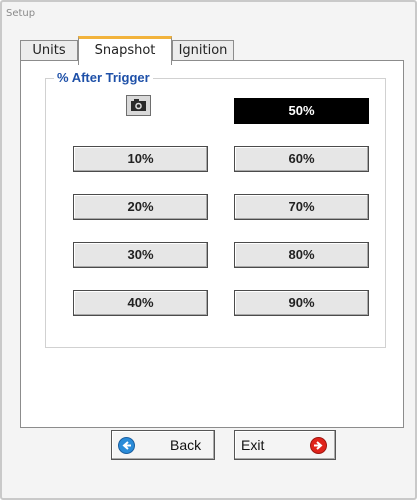 This screenshot has width=417, height=500. Describe the element at coordinates (140, 159) in the screenshot. I see `percent-10-button: 10%` at that location.